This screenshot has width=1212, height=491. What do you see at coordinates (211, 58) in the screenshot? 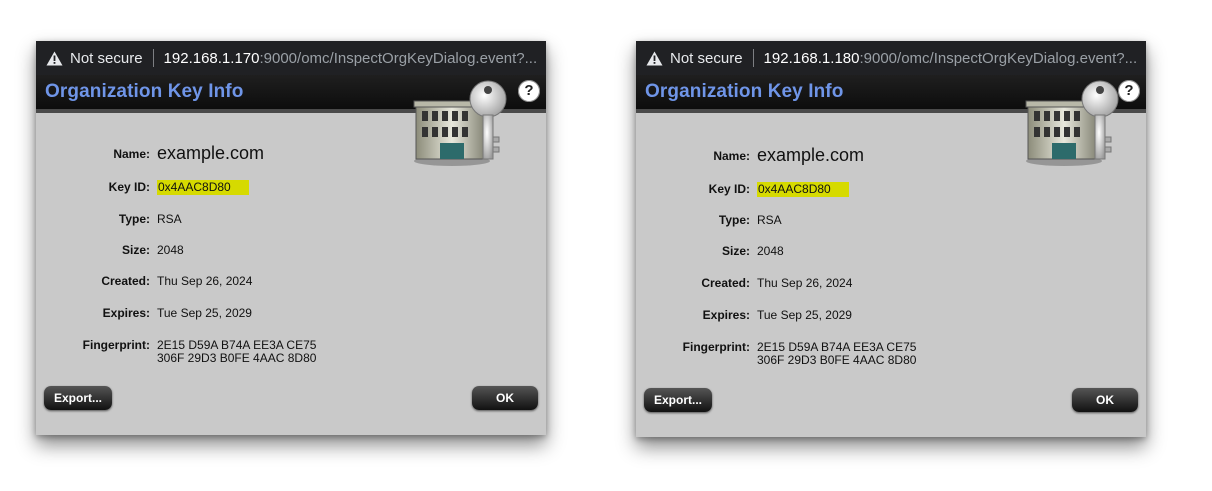
I see `url-host: 192.168.1.170` at bounding box center [211, 58].